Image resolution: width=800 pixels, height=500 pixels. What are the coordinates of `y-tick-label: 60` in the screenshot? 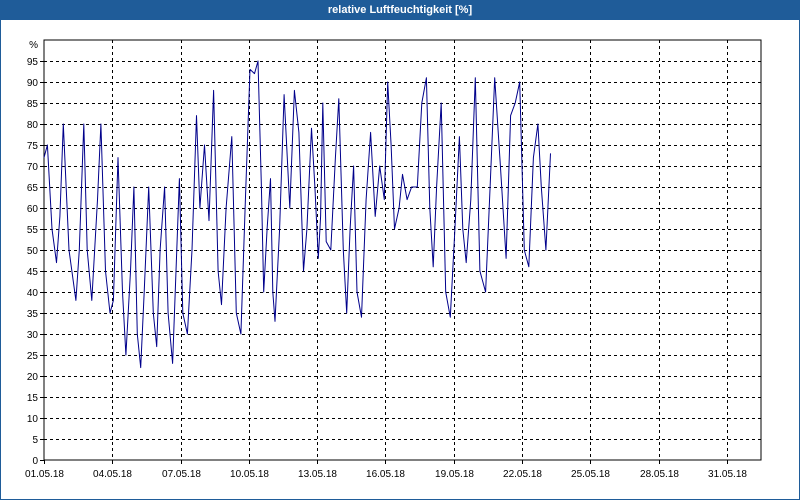 It's located at (33, 209).